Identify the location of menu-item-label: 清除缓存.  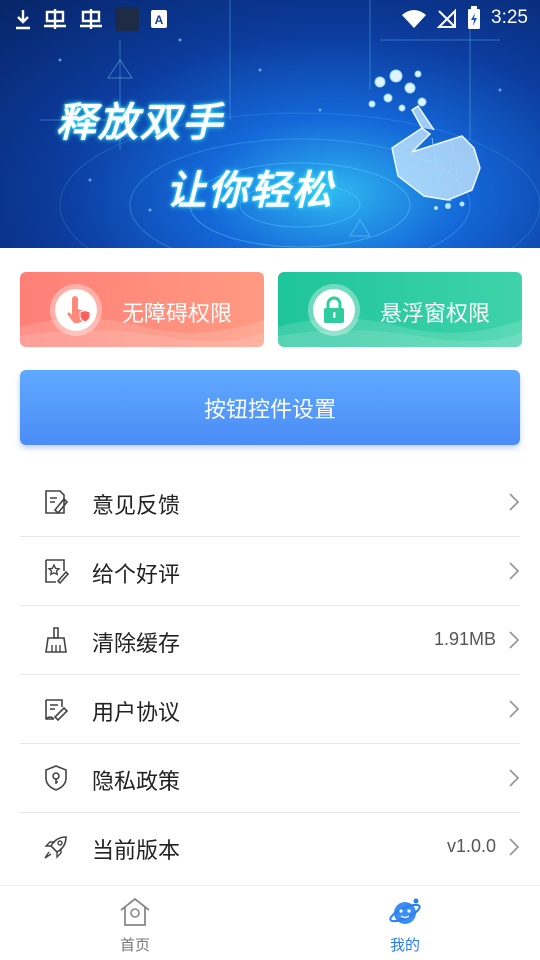
(136, 644).